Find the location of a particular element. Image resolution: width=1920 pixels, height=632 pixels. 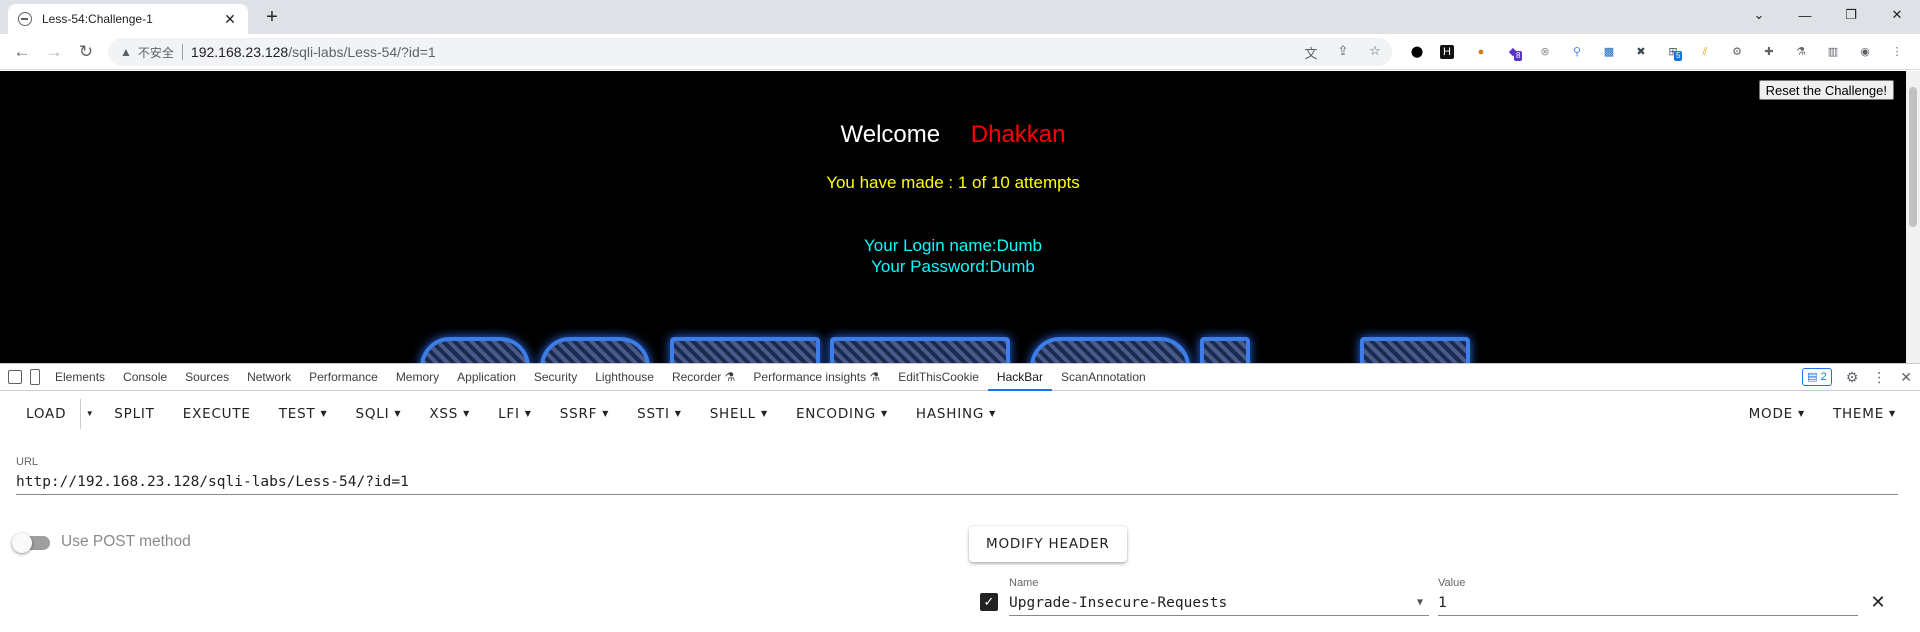

devtools-close-icon: ✕ is located at coordinates (1906, 377).